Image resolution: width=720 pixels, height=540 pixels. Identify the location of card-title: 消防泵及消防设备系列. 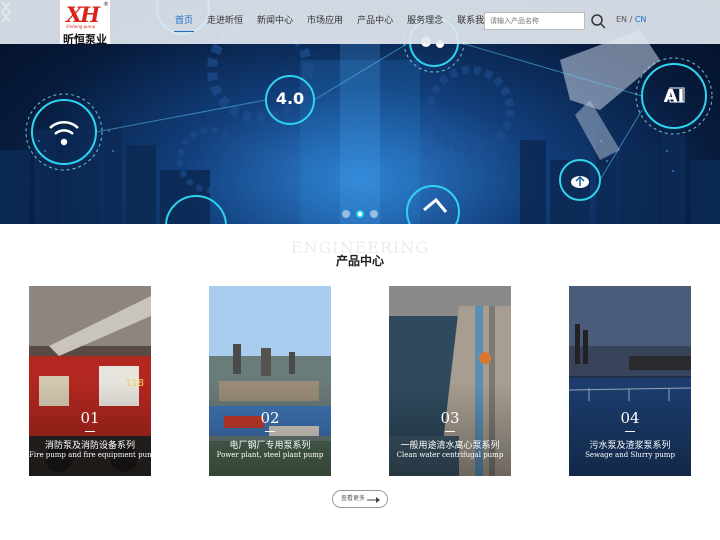
(89, 446).